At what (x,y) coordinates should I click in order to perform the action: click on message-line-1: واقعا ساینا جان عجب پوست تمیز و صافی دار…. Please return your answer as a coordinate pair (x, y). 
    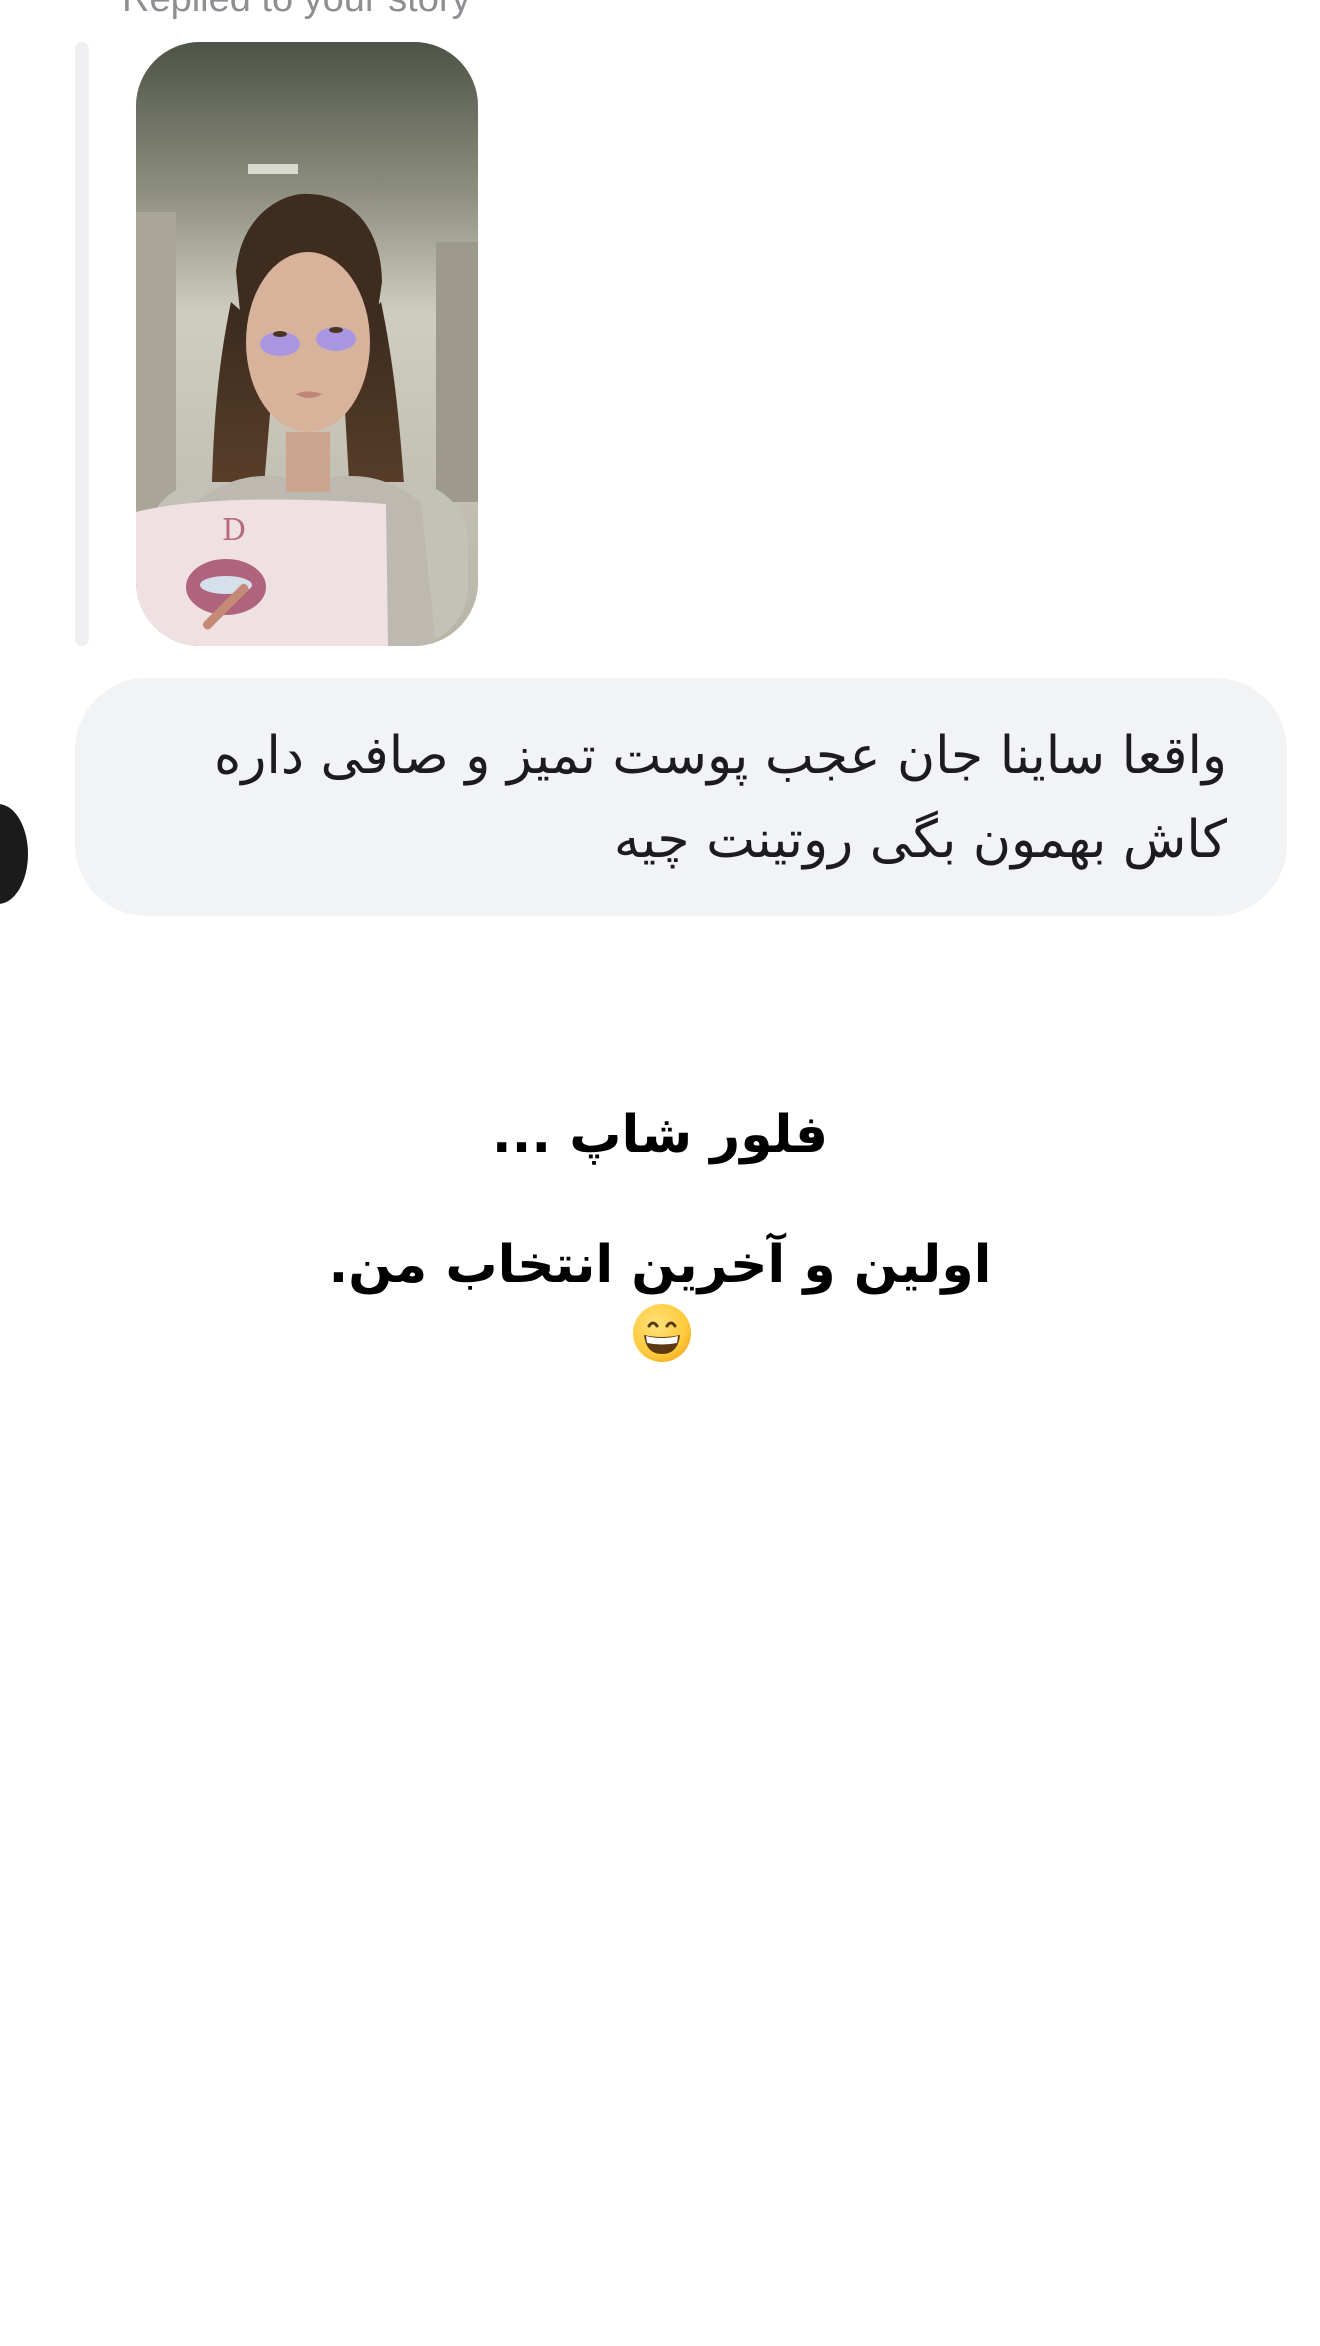
    Looking at the image, I should click on (720, 756).